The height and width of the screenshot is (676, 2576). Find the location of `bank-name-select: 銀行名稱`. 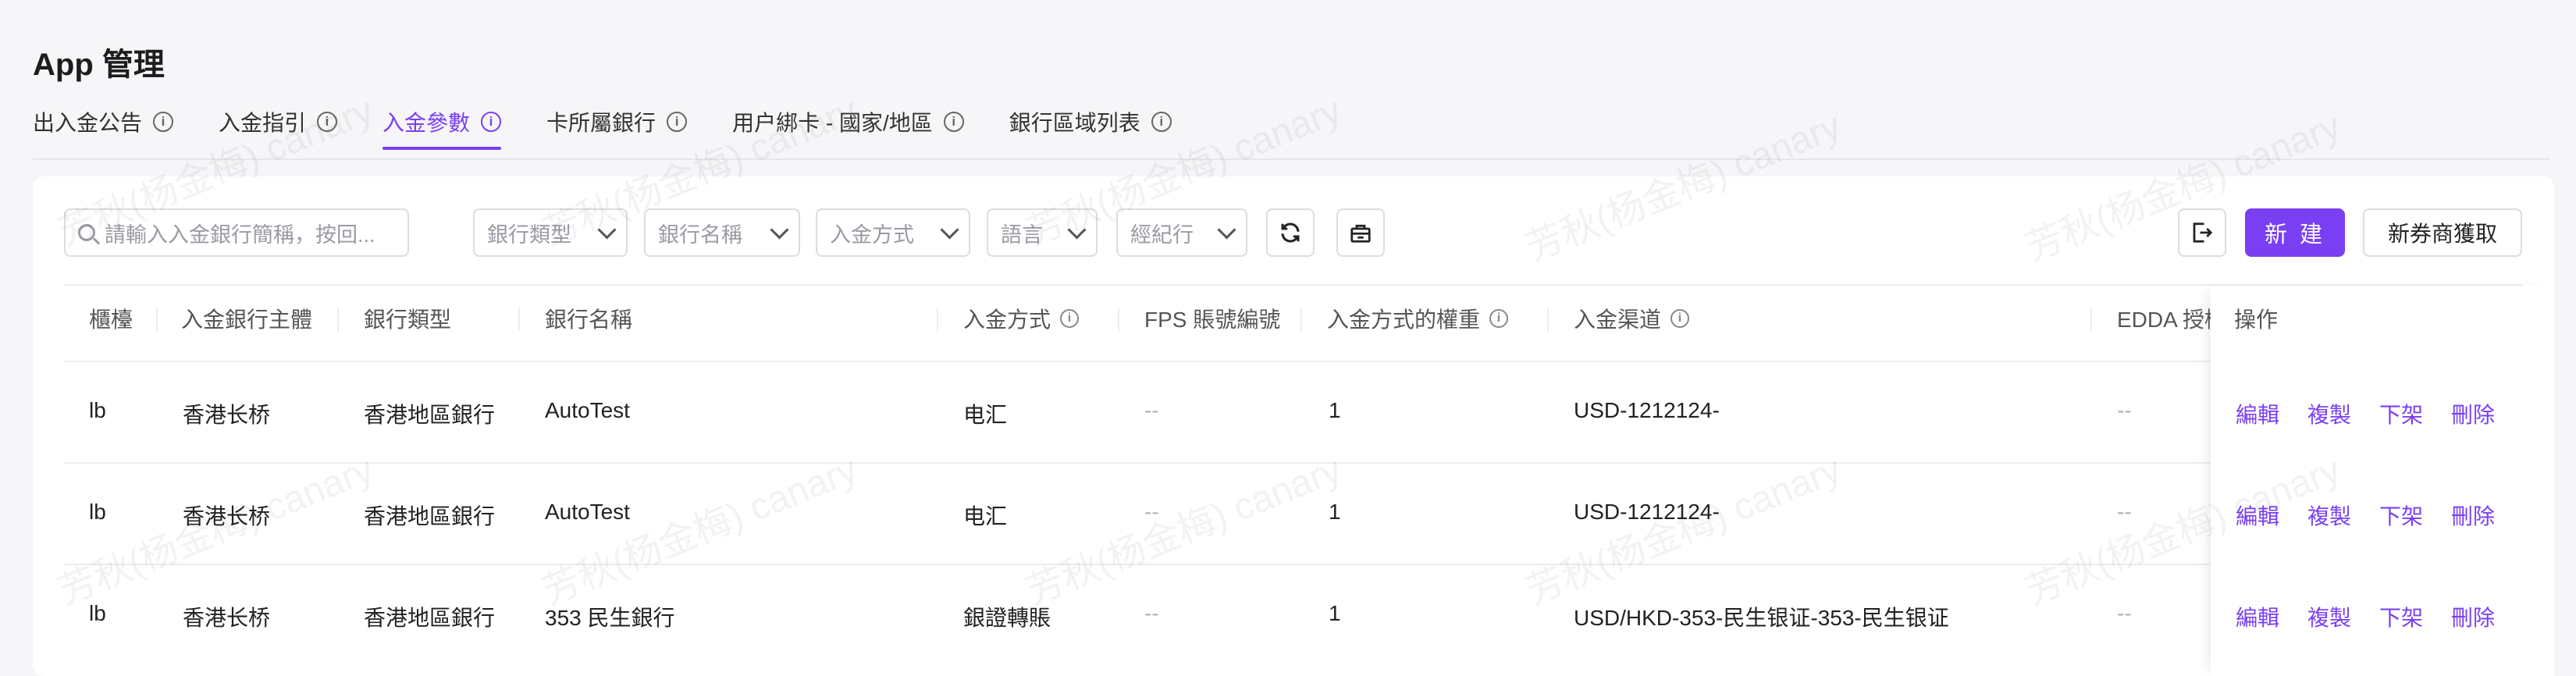

bank-name-select: 銀行名稱 is located at coordinates (722, 232).